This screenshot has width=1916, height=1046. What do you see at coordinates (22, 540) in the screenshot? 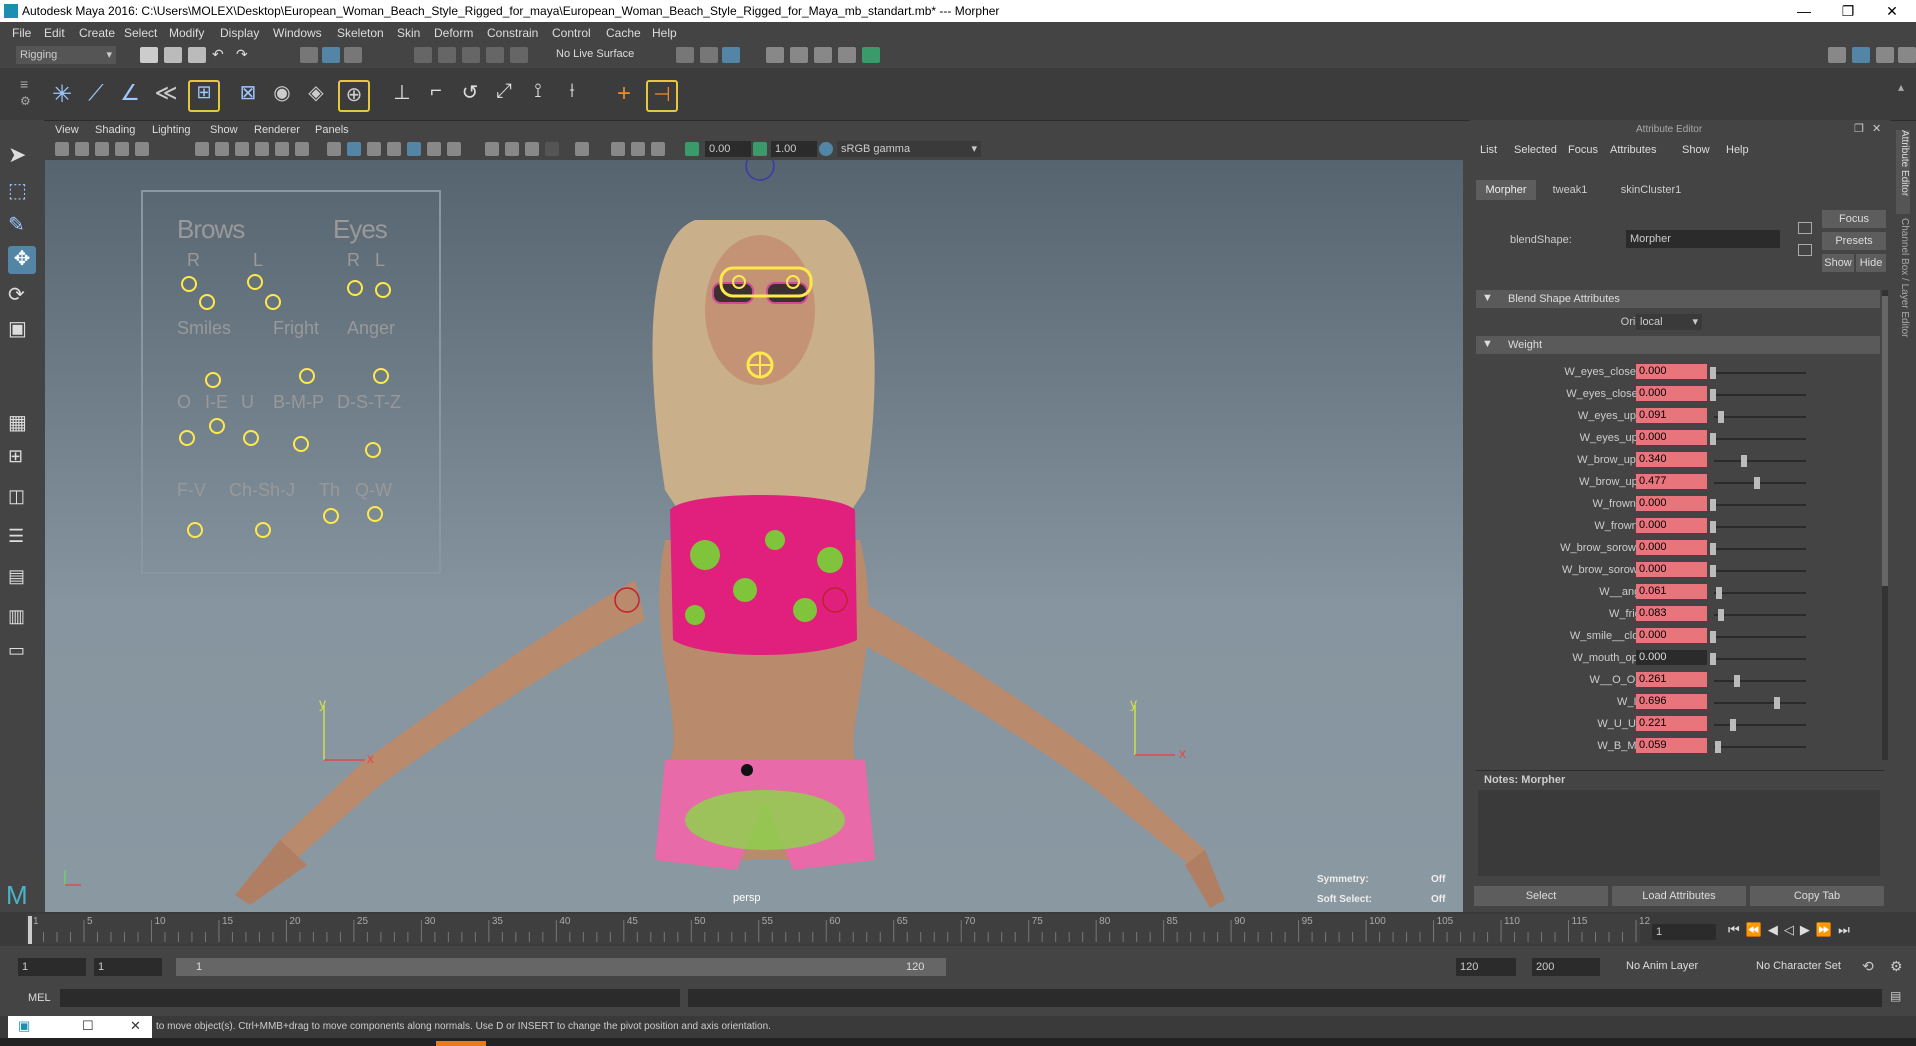
I see `outliner-layout-icon: ☰` at bounding box center [22, 540].